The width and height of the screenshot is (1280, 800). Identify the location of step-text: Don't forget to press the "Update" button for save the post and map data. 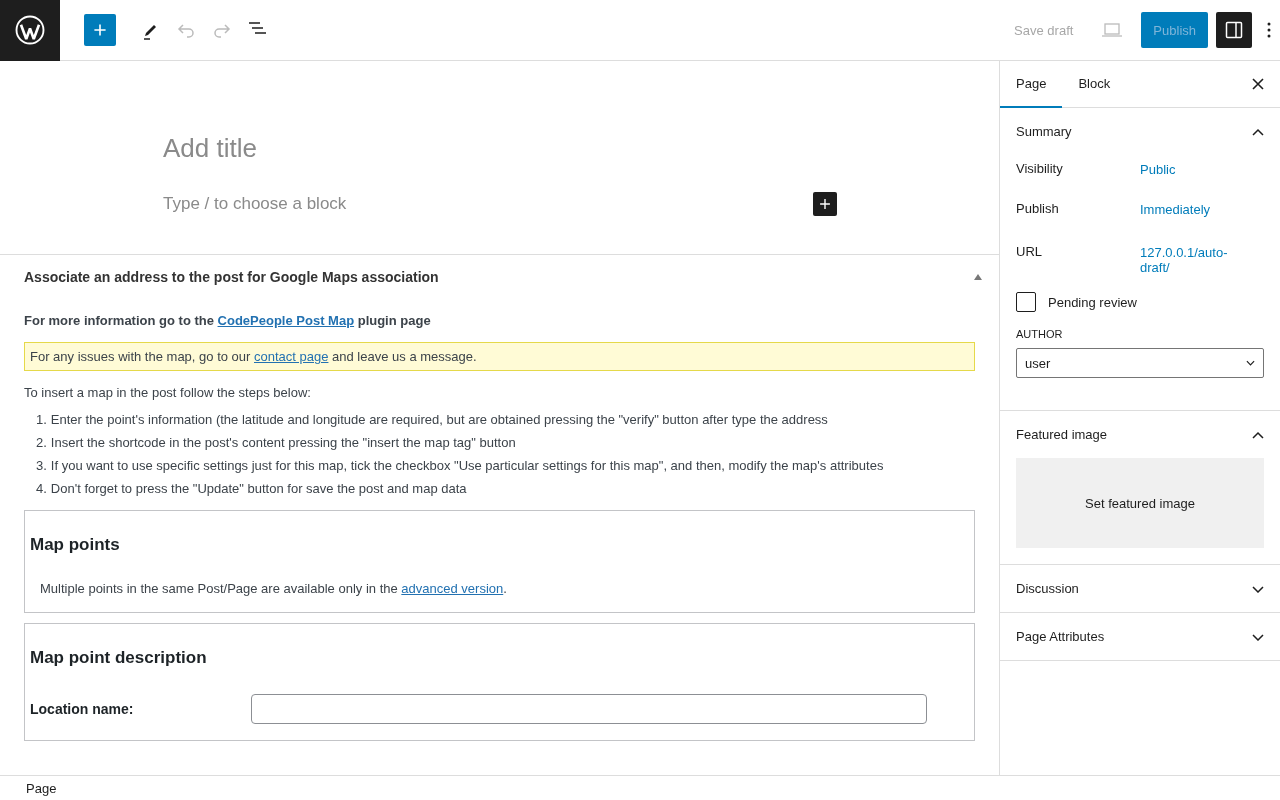
(258, 488).